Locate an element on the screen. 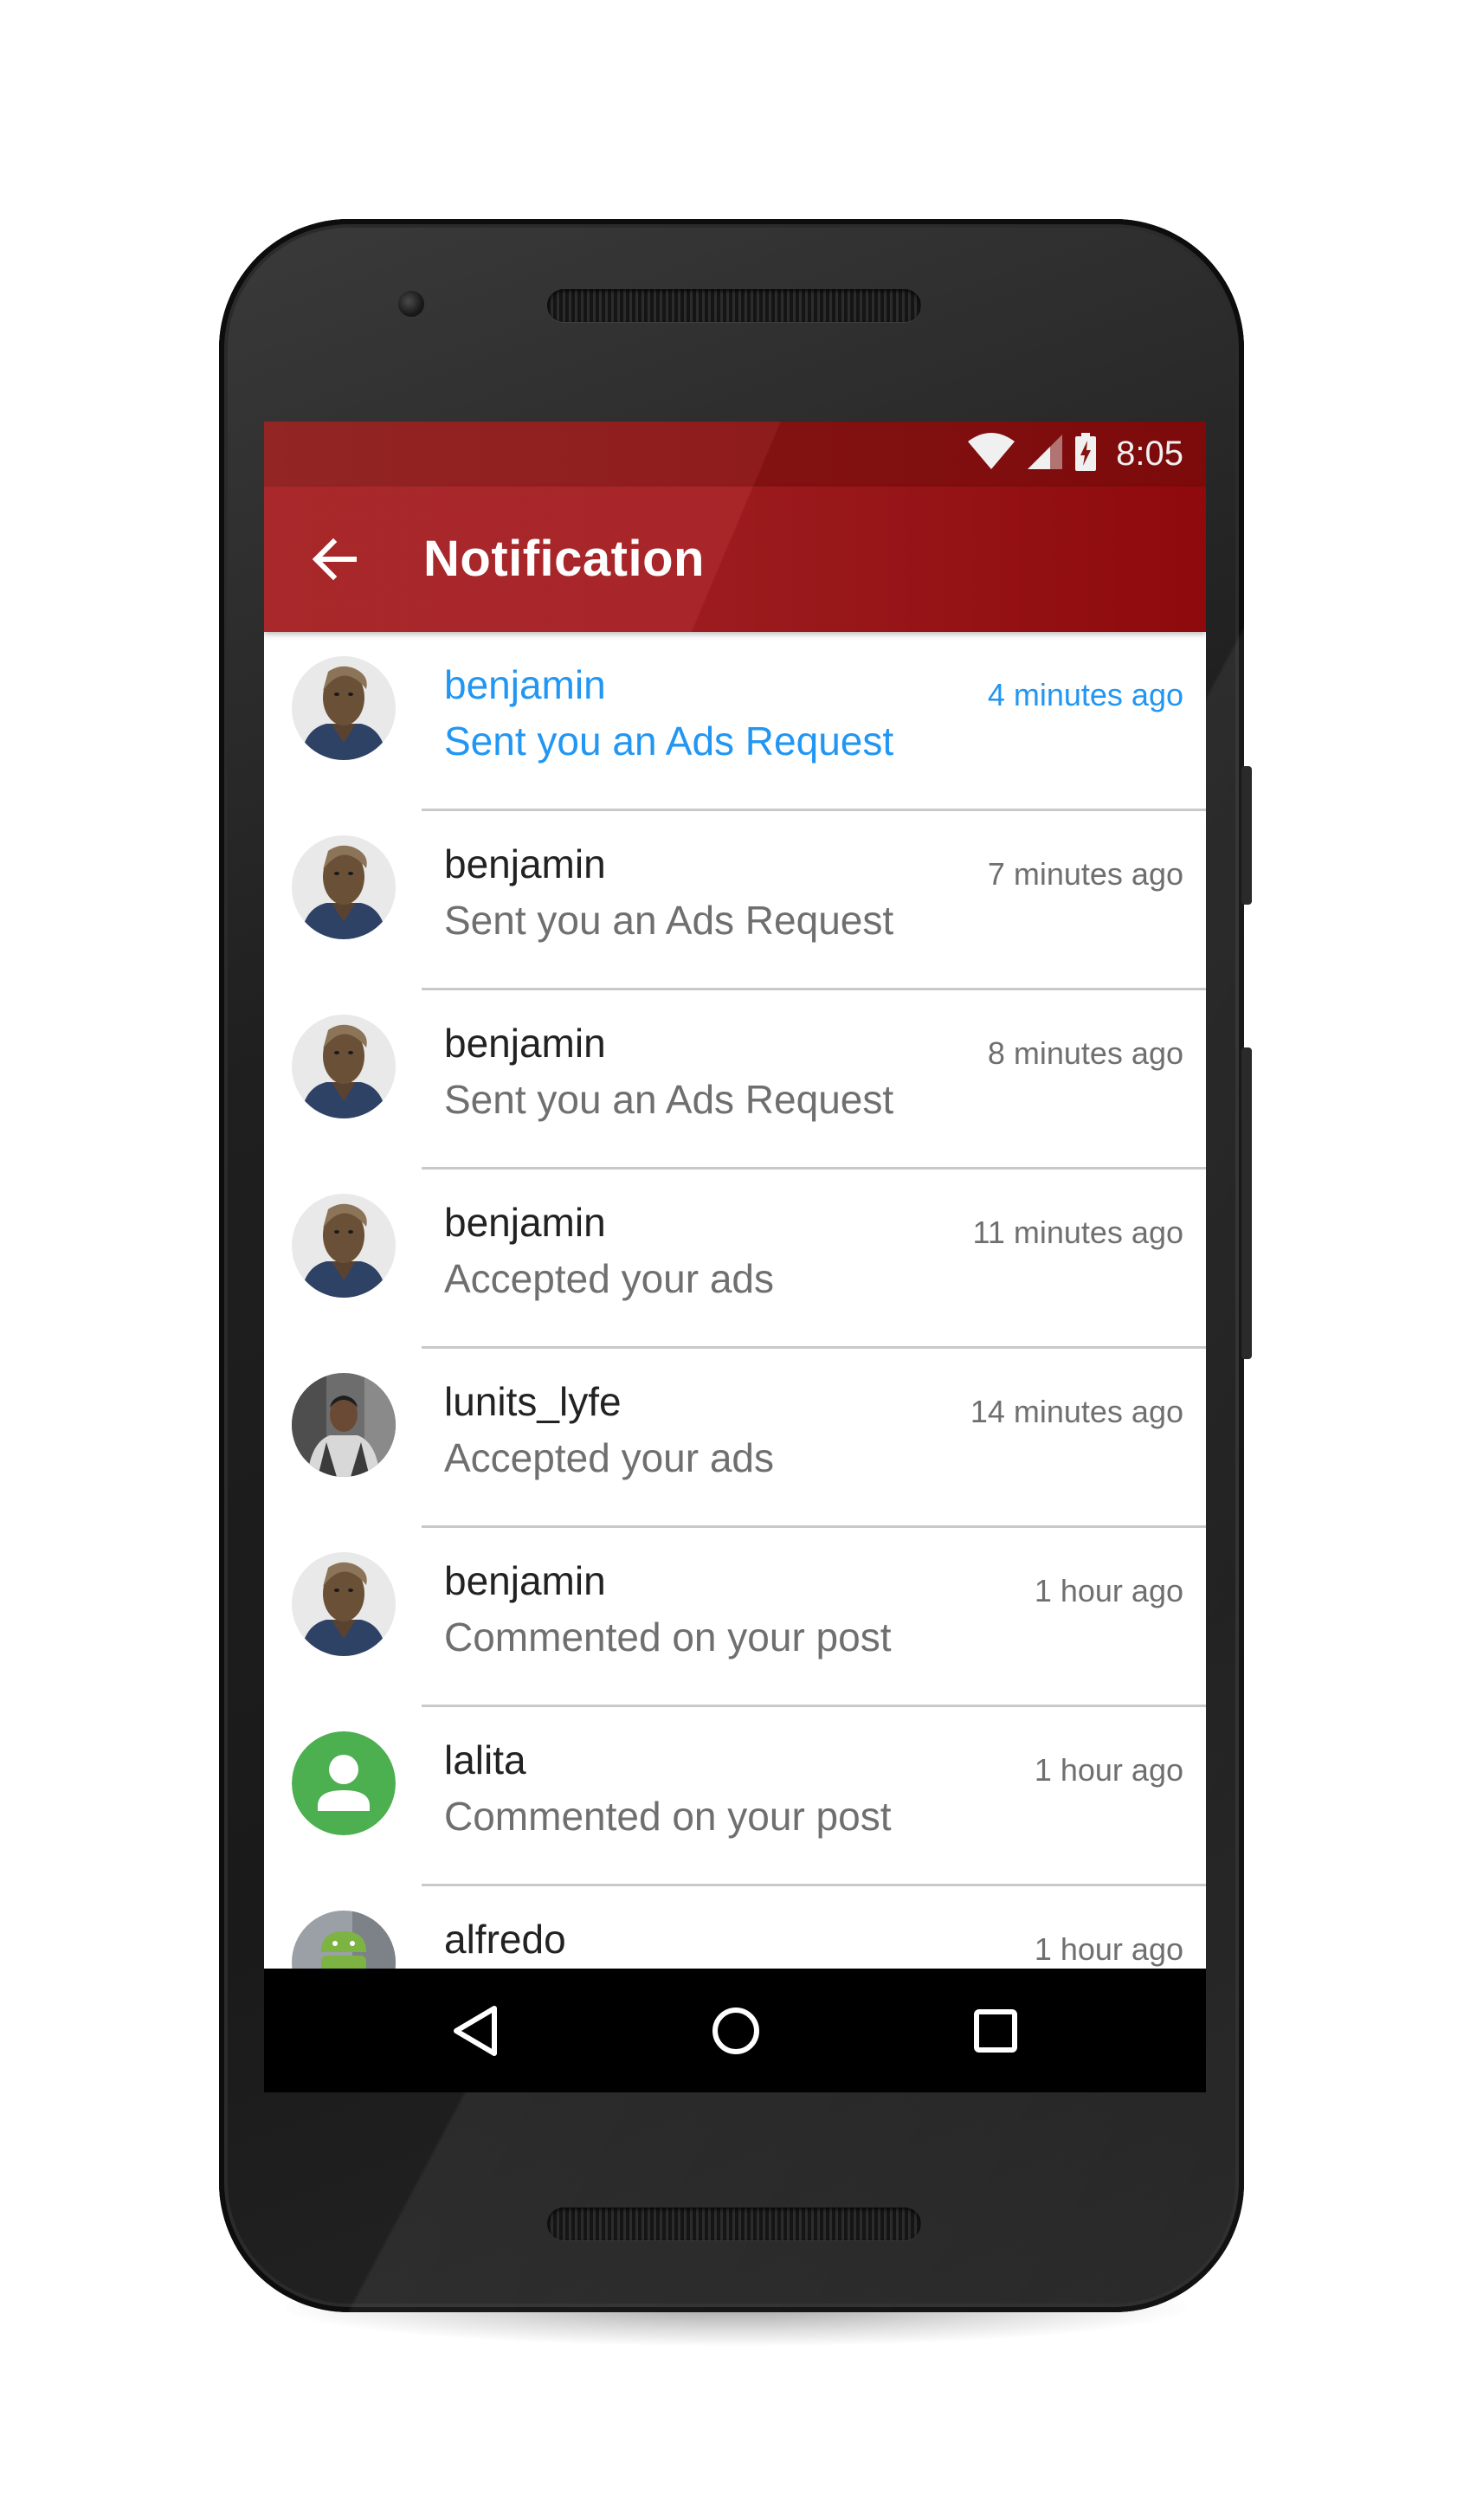 This screenshot has width=1470, height=2520. cell-signal-icon is located at coordinates (1045, 454).